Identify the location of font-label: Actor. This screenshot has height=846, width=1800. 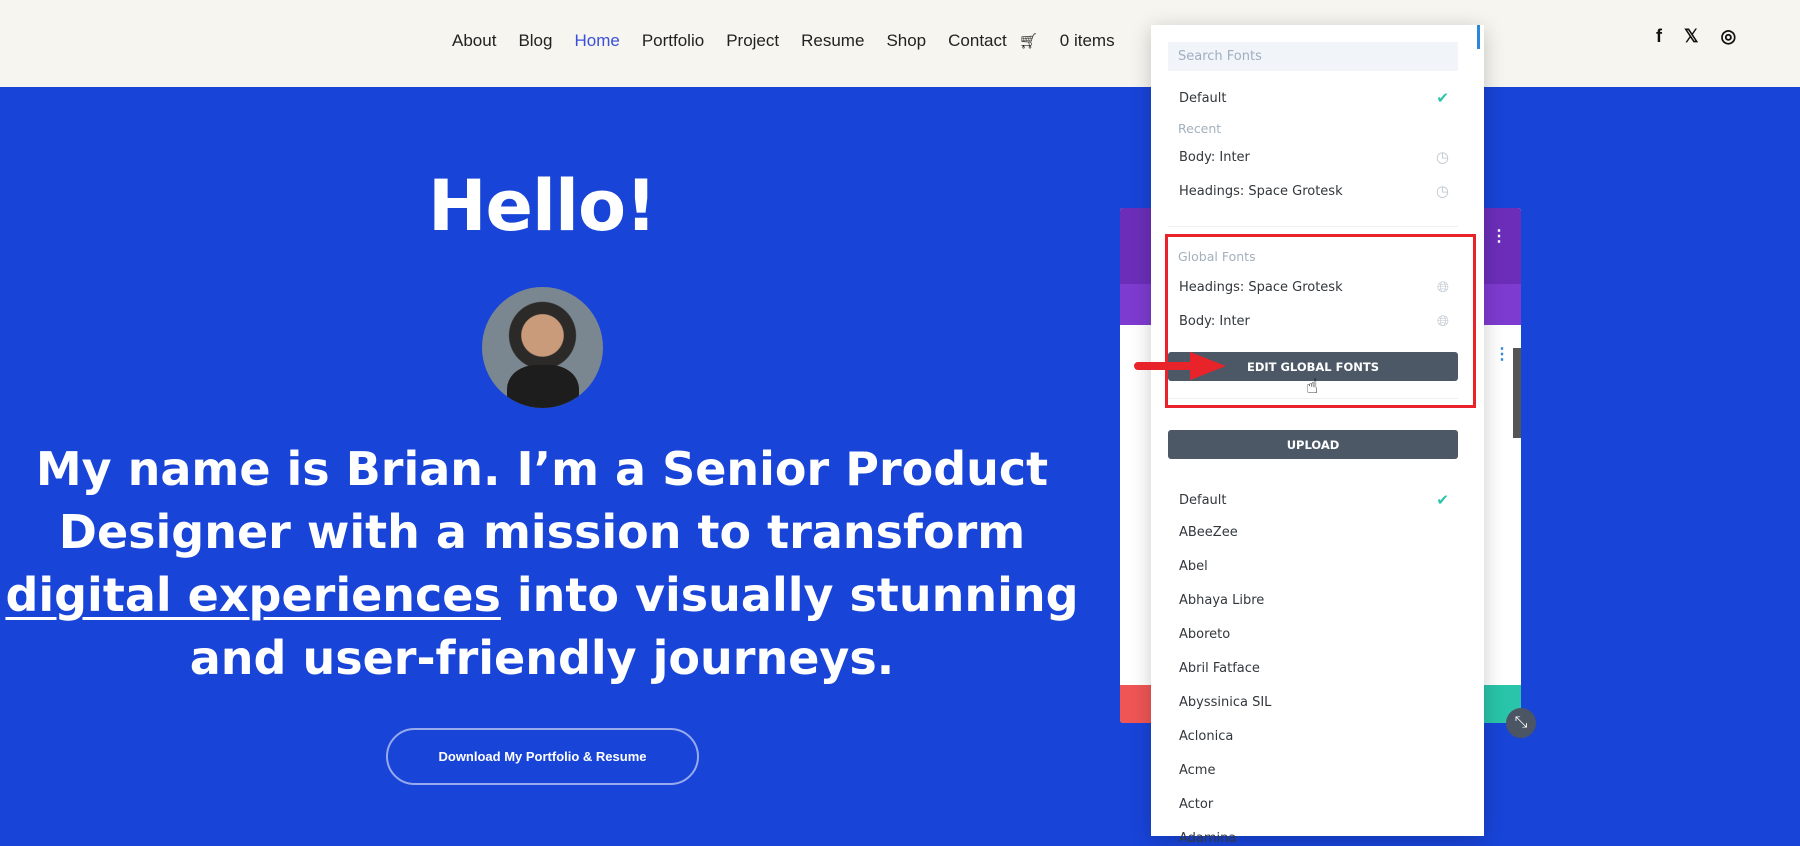
(1196, 804).